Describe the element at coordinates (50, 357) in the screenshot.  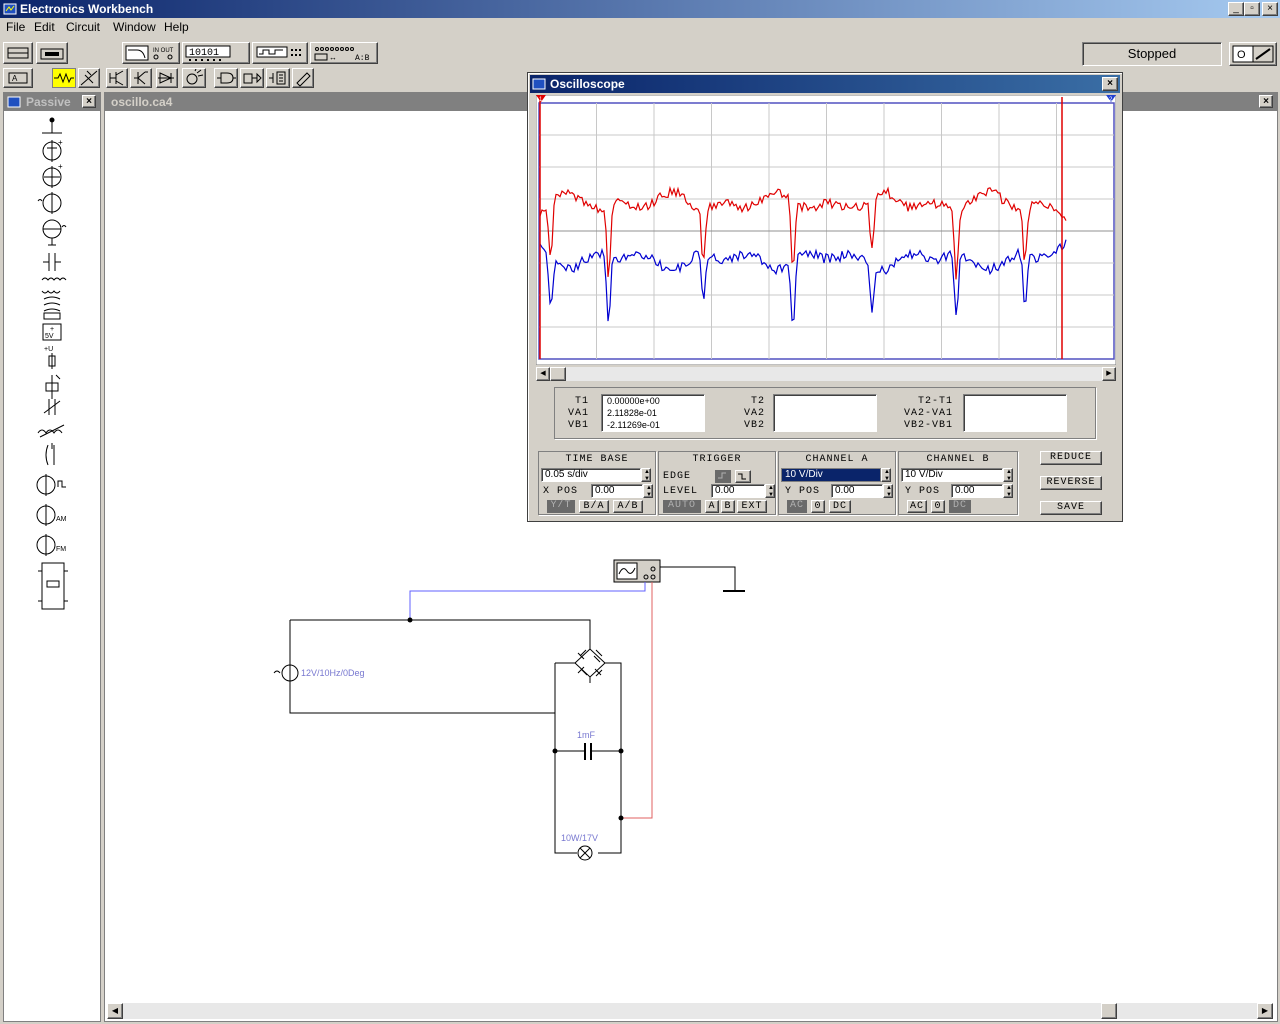
I see `voltage-controlled-source-part: +U` at that location.